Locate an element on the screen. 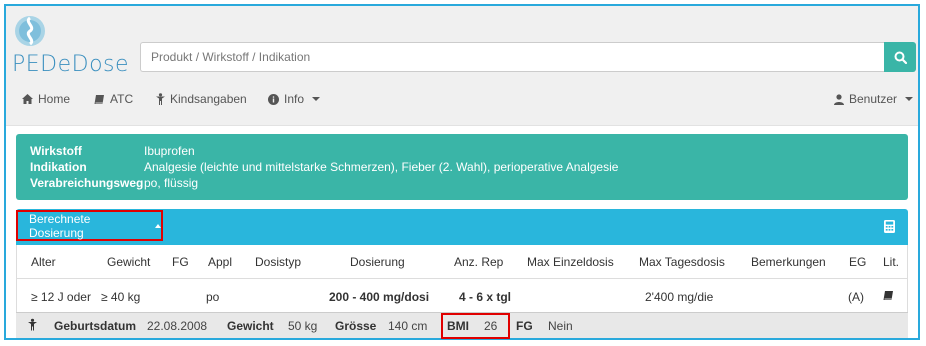 Image resolution: width=926 pixels, height=346 pixels. fg-value: Nein is located at coordinates (560, 325).